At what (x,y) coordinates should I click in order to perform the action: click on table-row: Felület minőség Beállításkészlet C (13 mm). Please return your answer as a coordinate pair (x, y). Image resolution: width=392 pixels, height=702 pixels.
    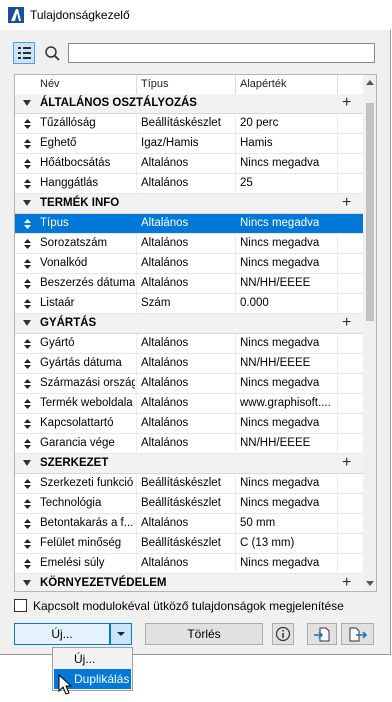
    Looking at the image, I should click on (189, 544).